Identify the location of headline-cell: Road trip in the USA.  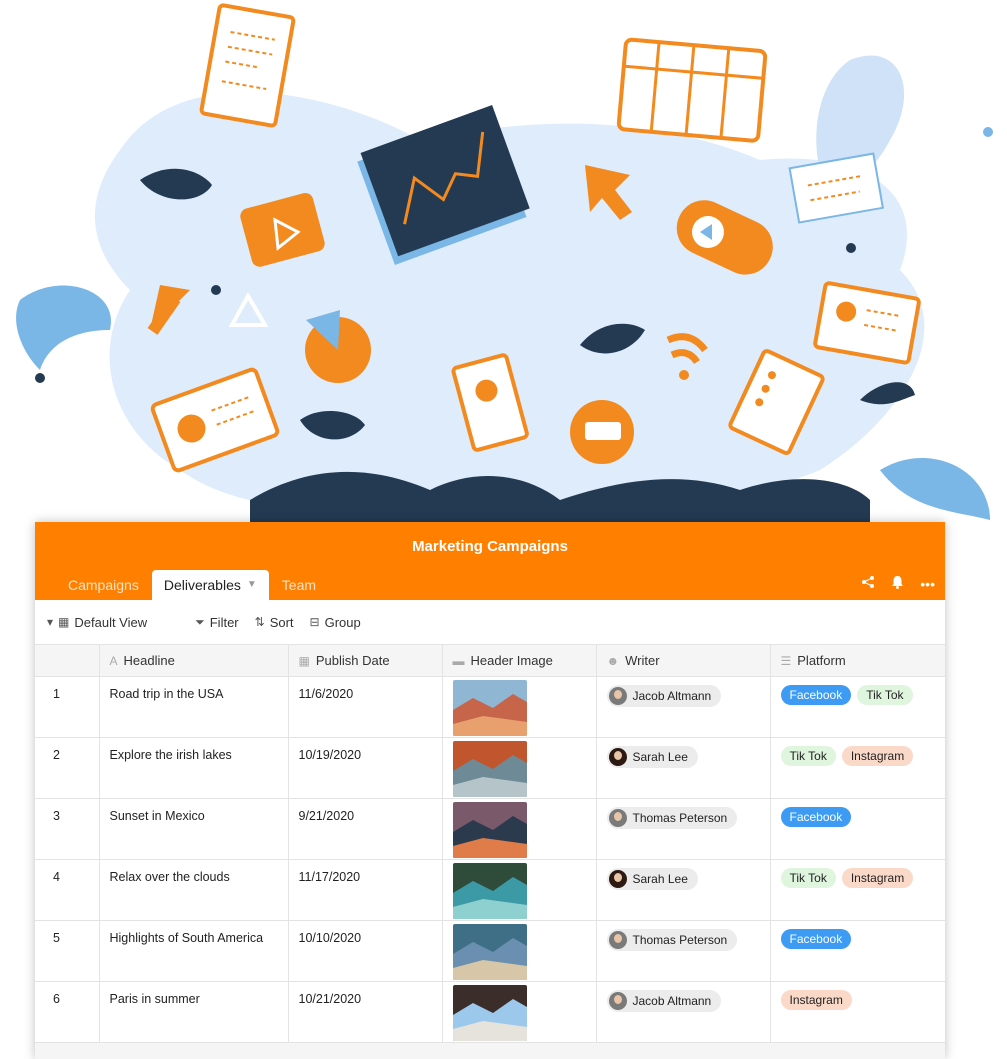
(194, 707).